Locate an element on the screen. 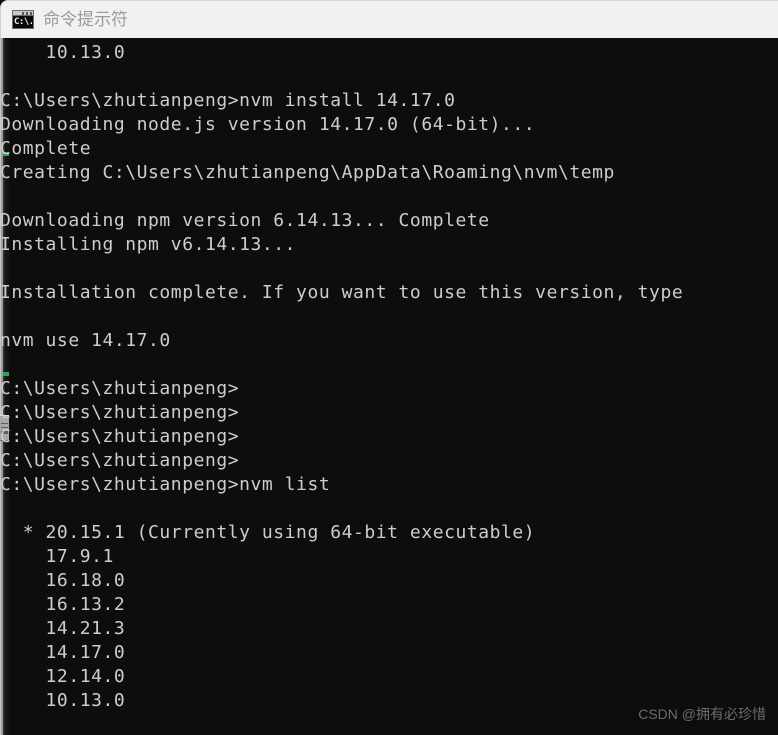 The width and height of the screenshot is (778, 735). cmd-icon-glyph: C:\. is located at coordinates (23, 22).